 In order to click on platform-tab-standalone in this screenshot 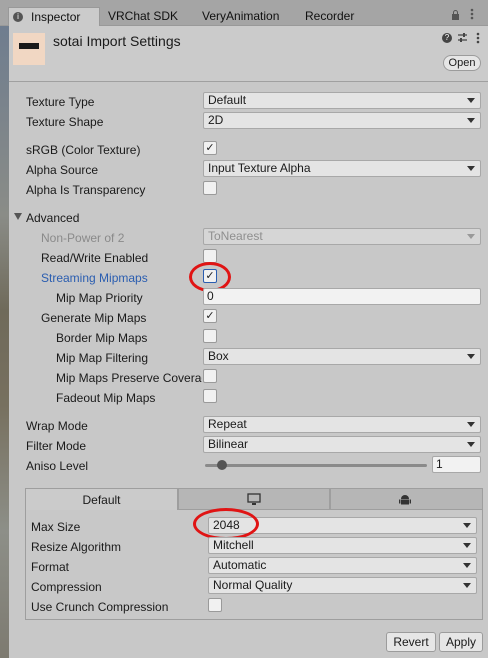, I will do `click(254, 499)`.